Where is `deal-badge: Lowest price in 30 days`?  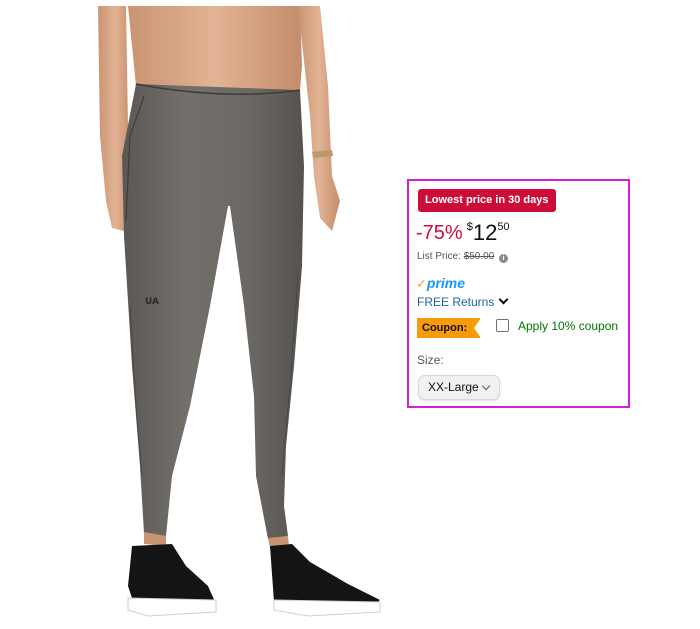 deal-badge: Lowest price in 30 days is located at coordinates (487, 200).